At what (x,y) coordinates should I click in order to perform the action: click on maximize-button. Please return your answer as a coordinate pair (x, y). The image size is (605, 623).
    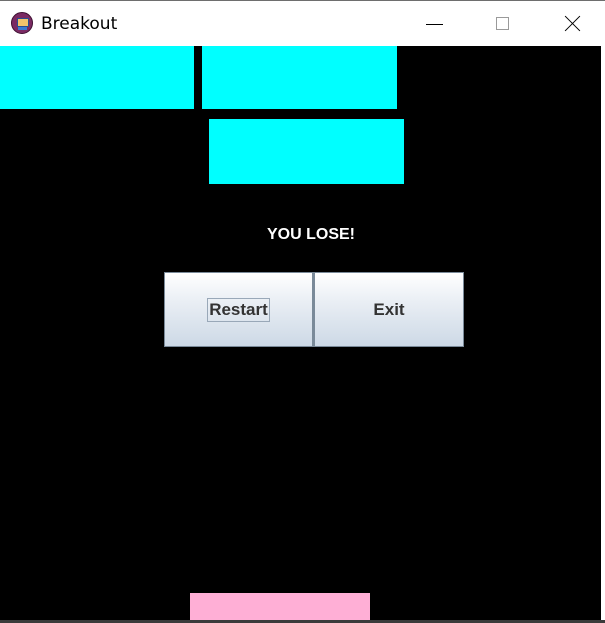
    Looking at the image, I should click on (504, 23).